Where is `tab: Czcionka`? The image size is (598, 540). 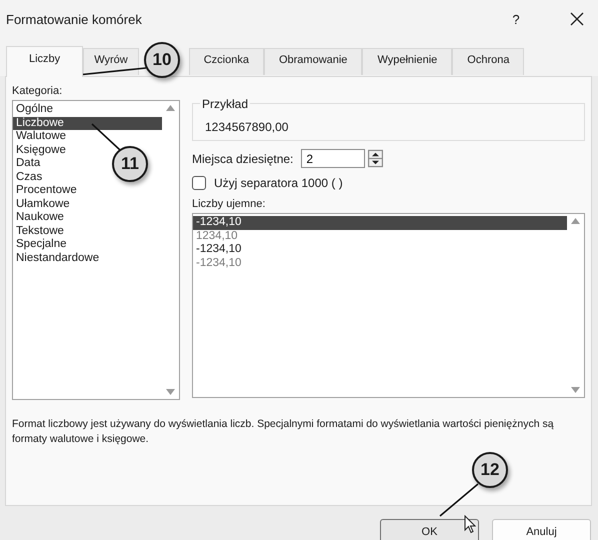
tab: Czcionka is located at coordinates (226, 61).